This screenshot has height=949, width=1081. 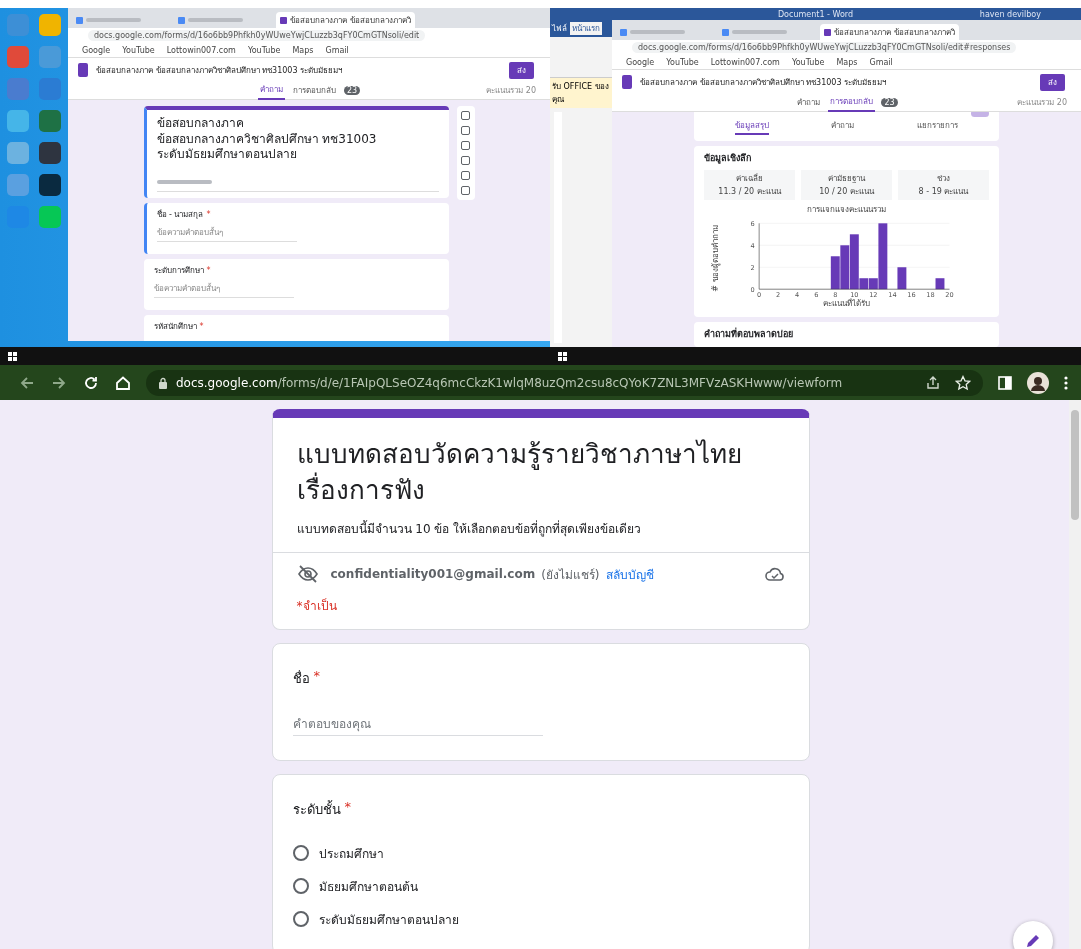 What do you see at coordinates (559, 28) in the screenshot?
I see `ribbon-tab: ไฟล์` at bounding box center [559, 28].